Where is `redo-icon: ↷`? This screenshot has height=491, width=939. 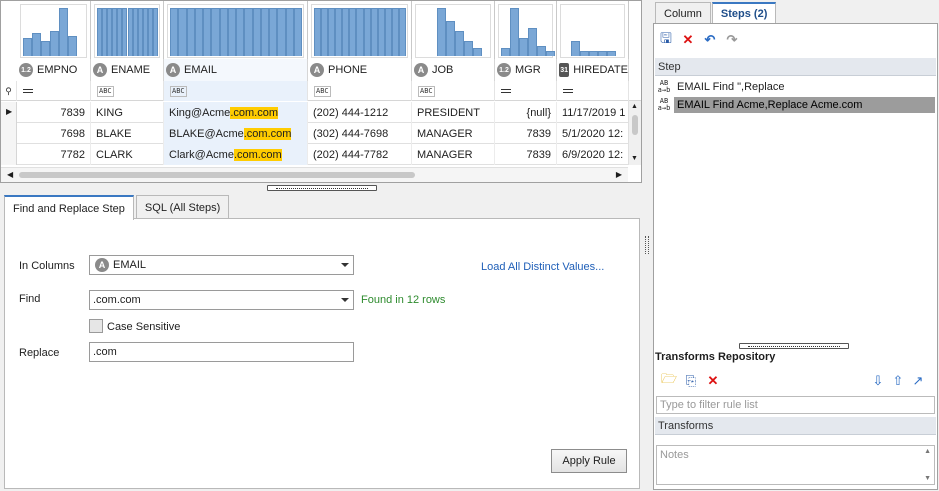 redo-icon: ↷ is located at coordinates (732, 40).